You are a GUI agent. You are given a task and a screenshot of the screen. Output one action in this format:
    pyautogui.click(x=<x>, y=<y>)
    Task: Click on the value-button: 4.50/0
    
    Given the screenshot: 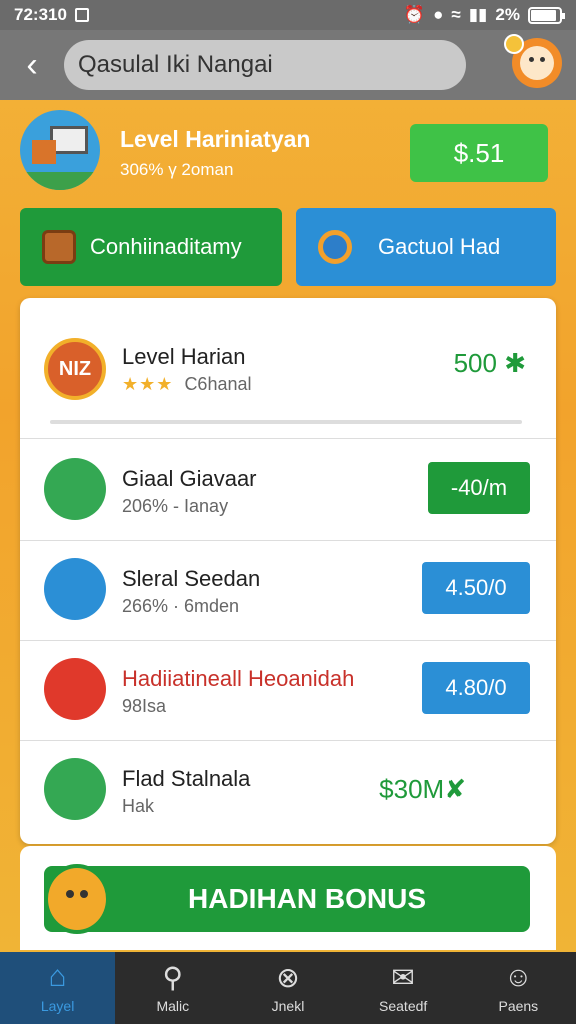 What is the action you would take?
    pyautogui.click(x=476, y=588)
    